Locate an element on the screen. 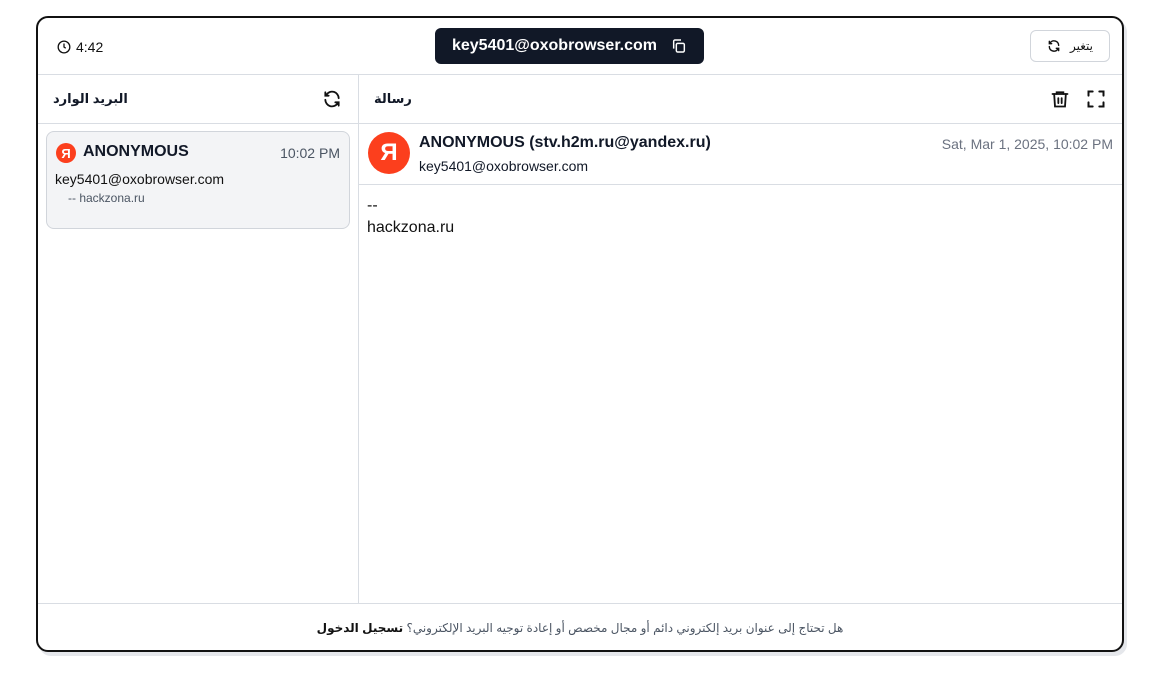 Image resolution: width=1157 pixels, height=677 pixels. copy-email-button: key5401@oxobrowser.com is located at coordinates (569, 46).